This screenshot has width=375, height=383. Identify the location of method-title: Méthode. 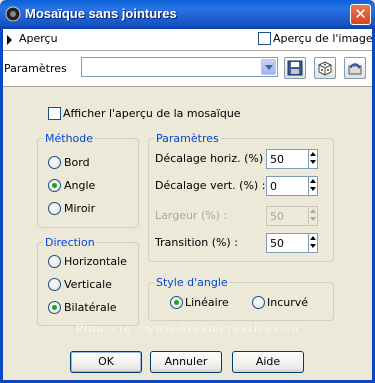
(69, 138).